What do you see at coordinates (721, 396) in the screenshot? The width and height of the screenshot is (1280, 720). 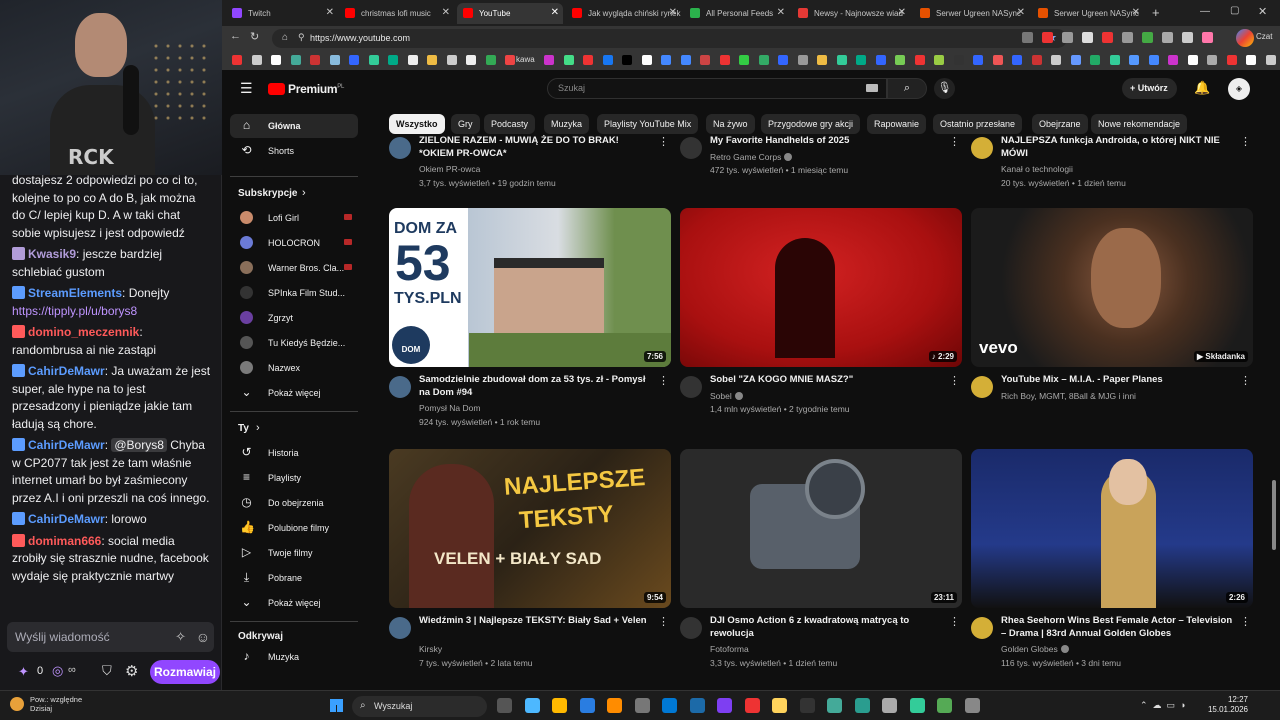 I see `channel-name: Sobel` at bounding box center [721, 396].